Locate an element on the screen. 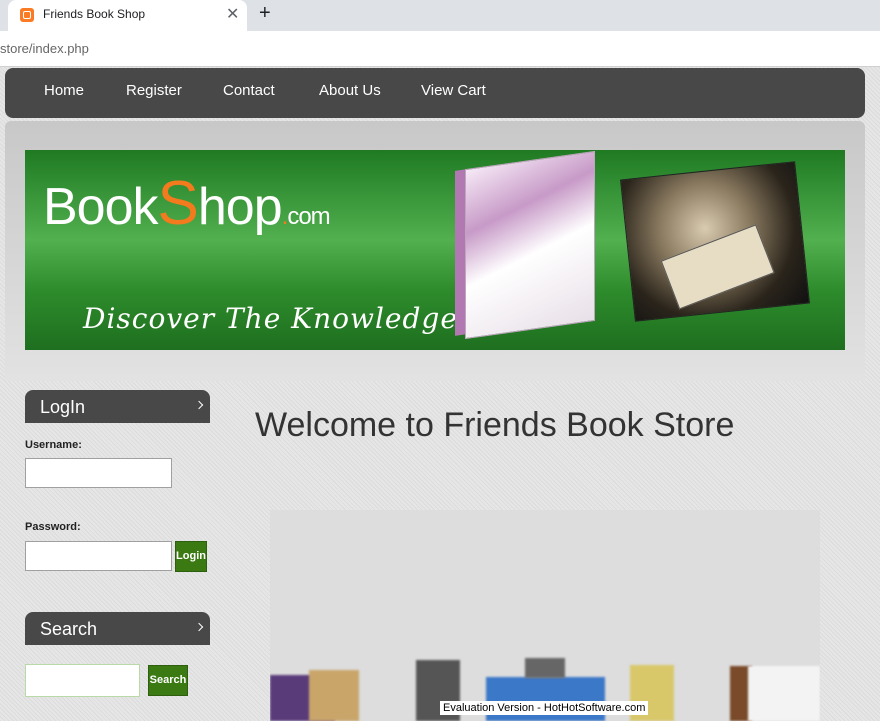 The width and height of the screenshot is (880, 721). close-tab-icon: ✕ is located at coordinates (232, 14).